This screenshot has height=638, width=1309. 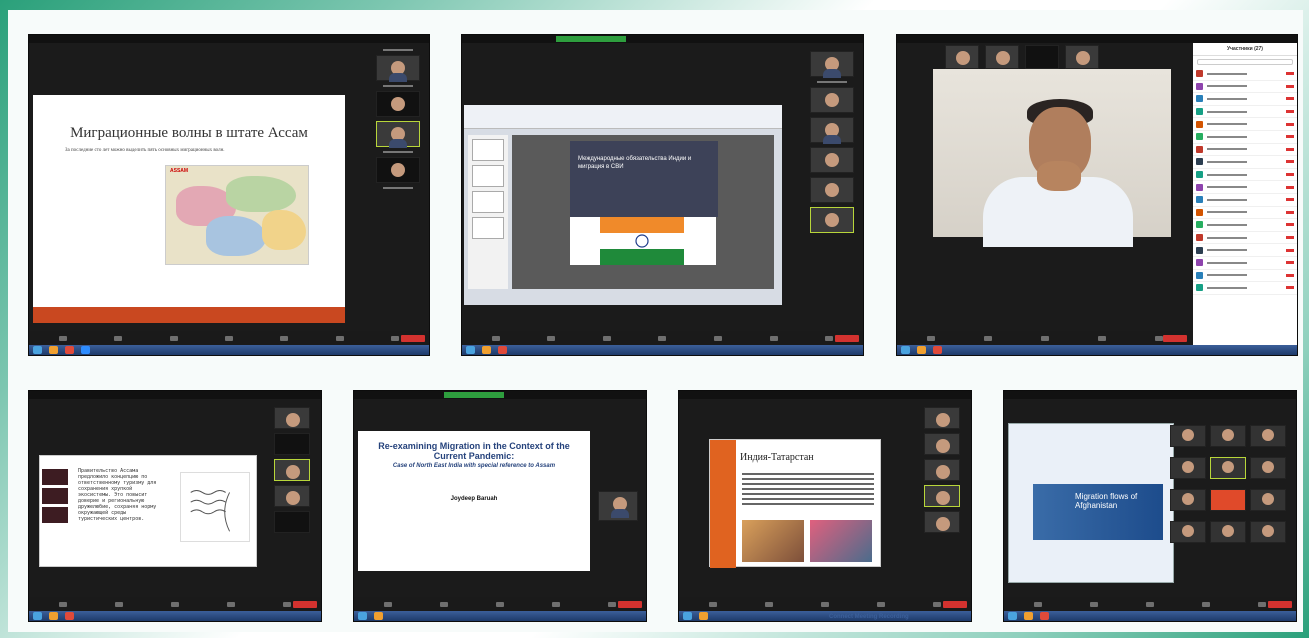 What do you see at coordinates (718, 338) in the screenshot?
I see `chat-button` at bounding box center [718, 338].